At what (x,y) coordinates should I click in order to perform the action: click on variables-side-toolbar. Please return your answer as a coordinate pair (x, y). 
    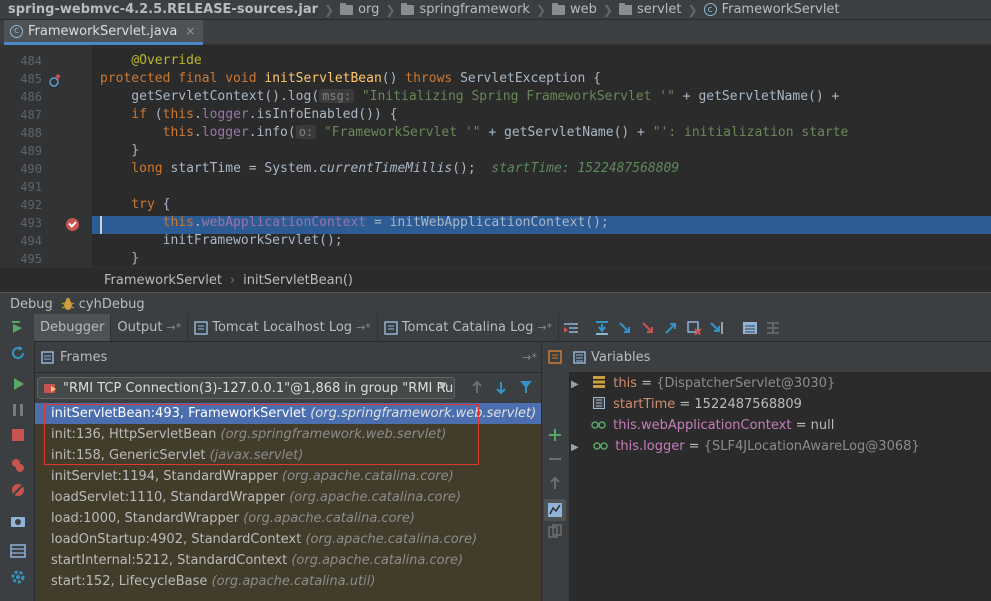
    Looking at the image, I should click on (555, 471).